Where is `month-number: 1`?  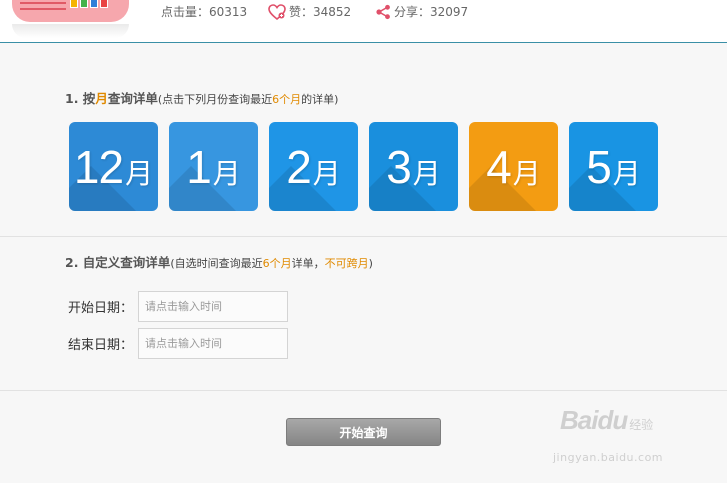
month-number: 1 is located at coordinates (199, 166).